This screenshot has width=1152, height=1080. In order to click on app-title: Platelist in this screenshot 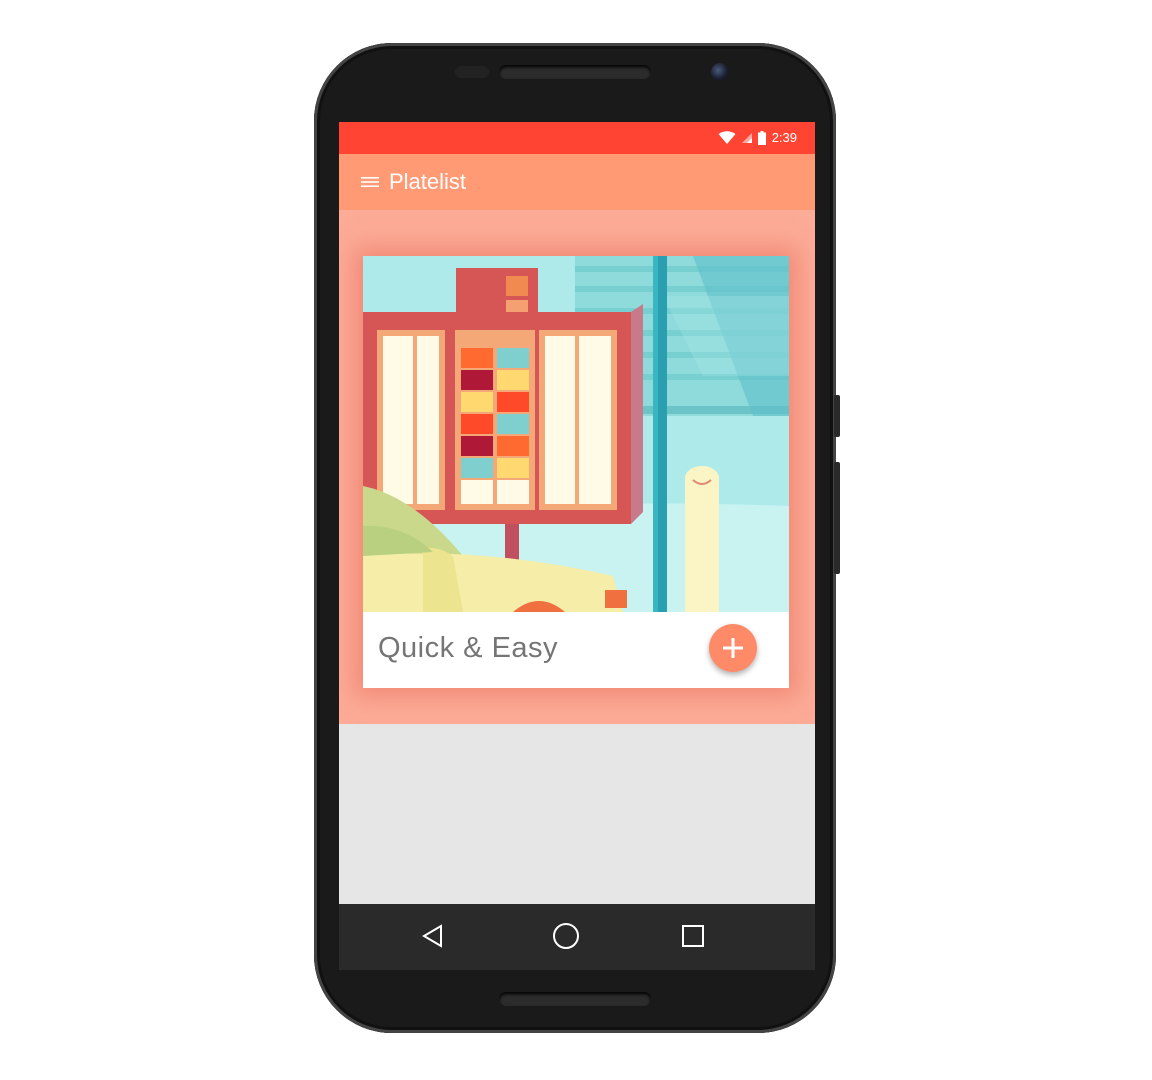, I will do `click(428, 181)`.